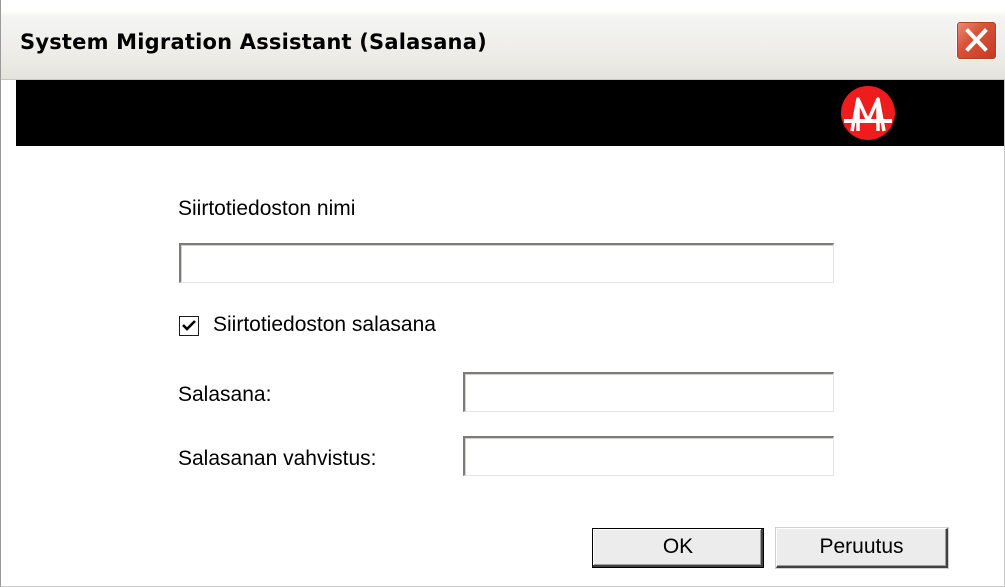 The image size is (1005, 587). Describe the element at coordinates (510, 113) in the screenshot. I see `header-banner` at that location.